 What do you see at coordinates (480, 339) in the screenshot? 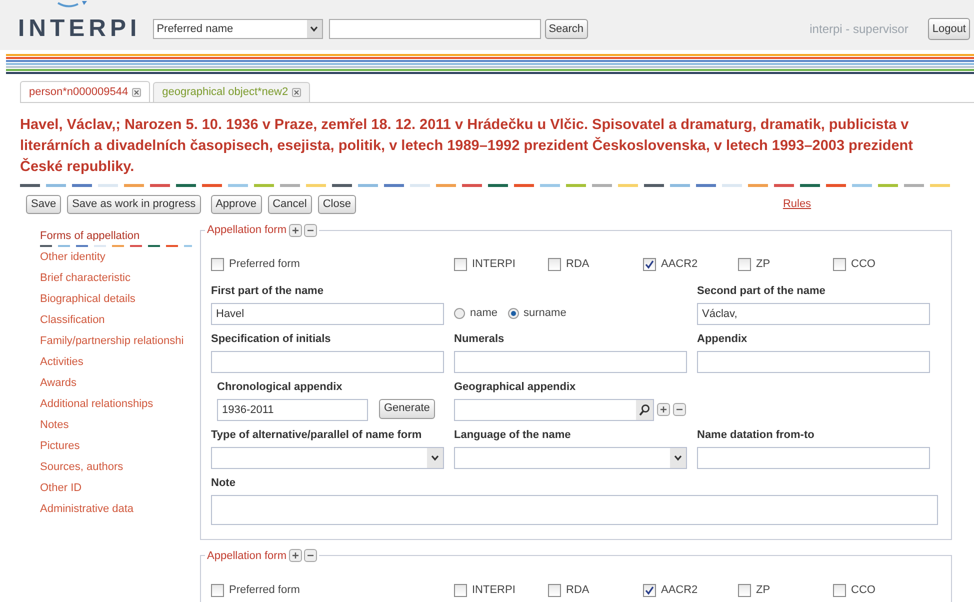
I see `field-label: Numerals` at bounding box center [480, 339].